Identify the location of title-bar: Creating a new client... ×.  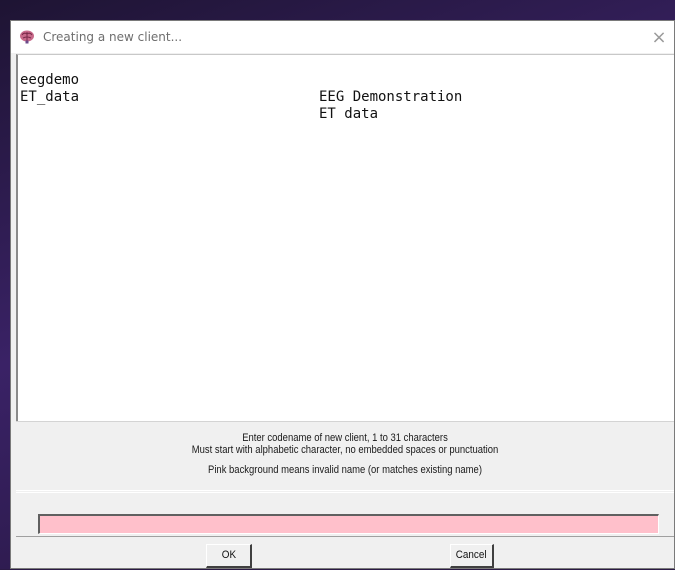
(342, 37).